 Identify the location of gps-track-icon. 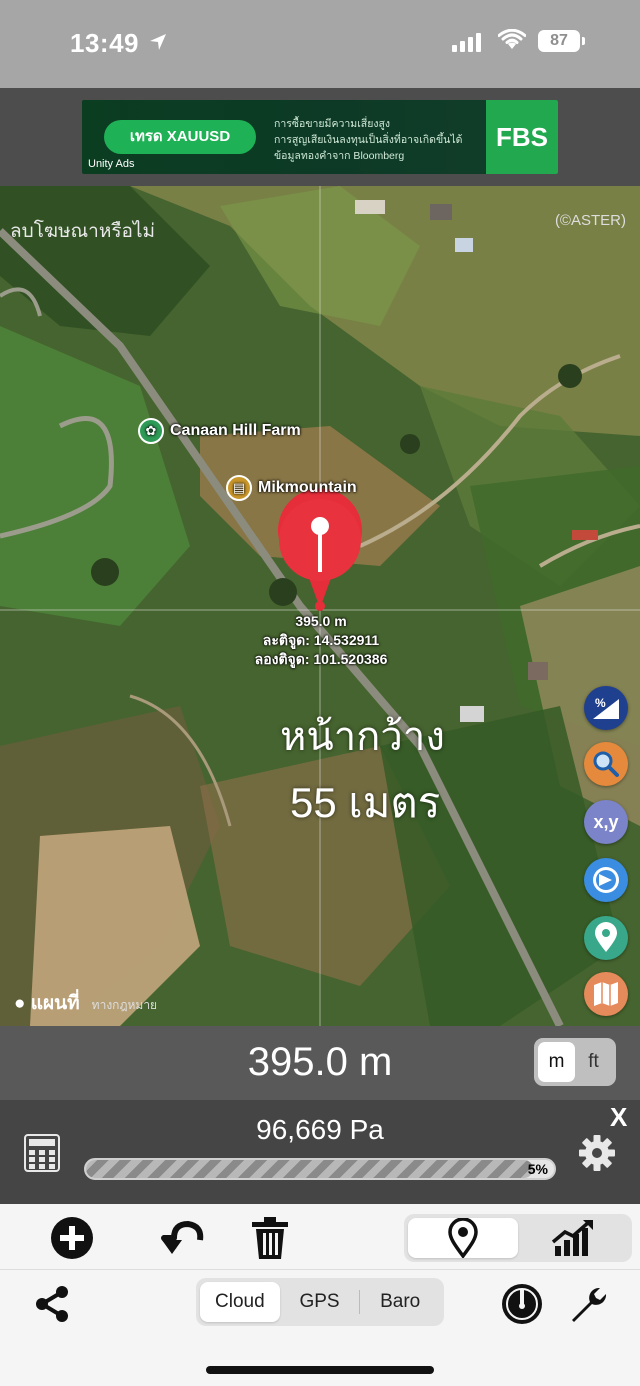
(606, 880).